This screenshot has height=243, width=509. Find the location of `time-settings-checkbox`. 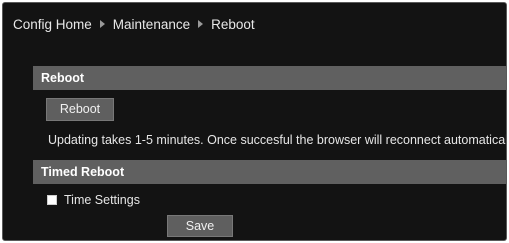

time-settings-checkbox is located at coordinates (52, 200).